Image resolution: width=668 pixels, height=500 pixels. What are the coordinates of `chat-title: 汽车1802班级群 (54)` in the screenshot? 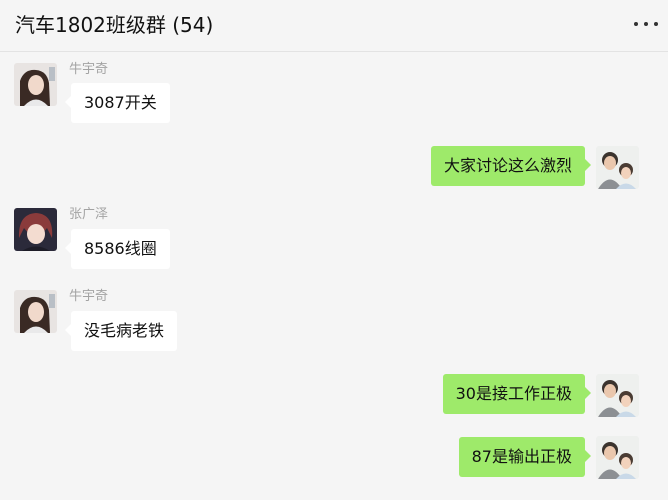 It's located at (114, 25).